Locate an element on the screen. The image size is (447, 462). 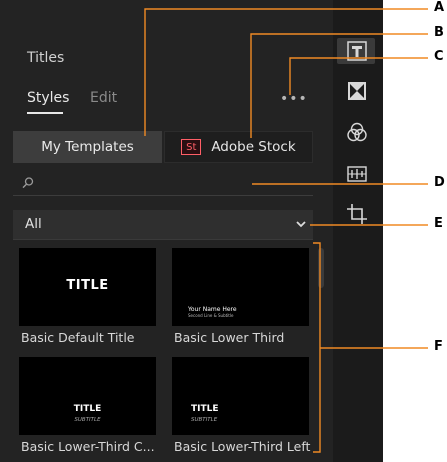
search-input is located at coordinates (175, 184).